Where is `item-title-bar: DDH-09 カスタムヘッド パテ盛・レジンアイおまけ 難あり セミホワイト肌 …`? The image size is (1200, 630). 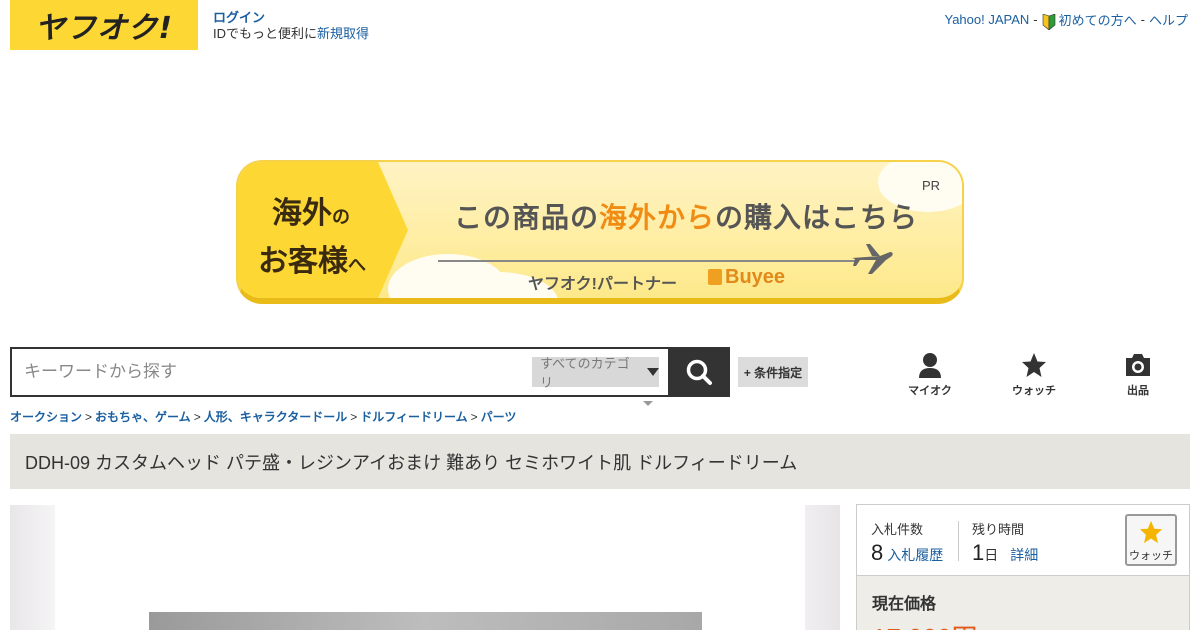 item-title-bar: DDH-09 カスタムヘッド パテ盛・レジンアイおまけ 難あり セミホワイト肌 … is located at coordinates (600, 461).